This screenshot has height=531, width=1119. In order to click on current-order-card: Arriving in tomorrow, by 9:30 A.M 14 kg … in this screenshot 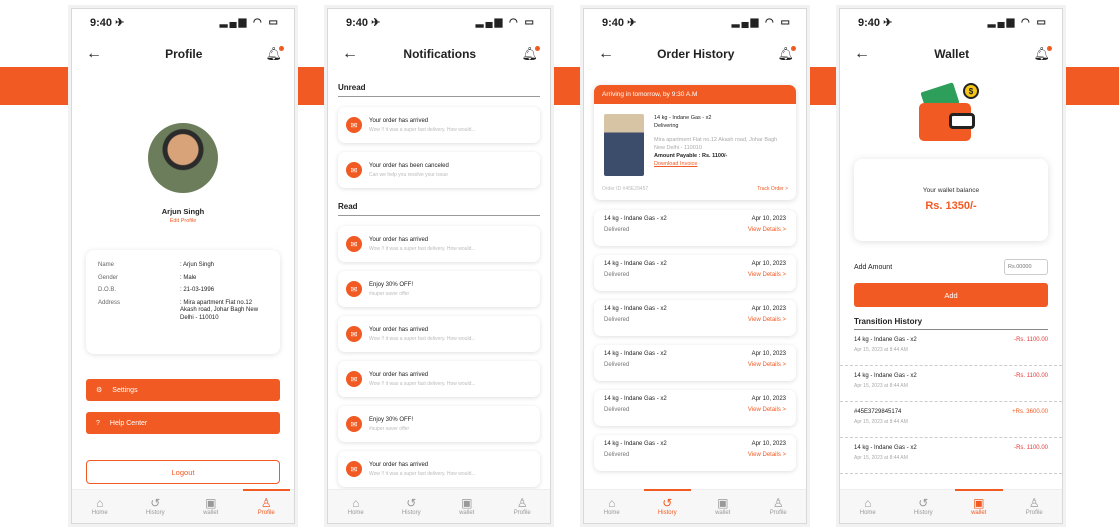, I will do `click(695, 142)`.